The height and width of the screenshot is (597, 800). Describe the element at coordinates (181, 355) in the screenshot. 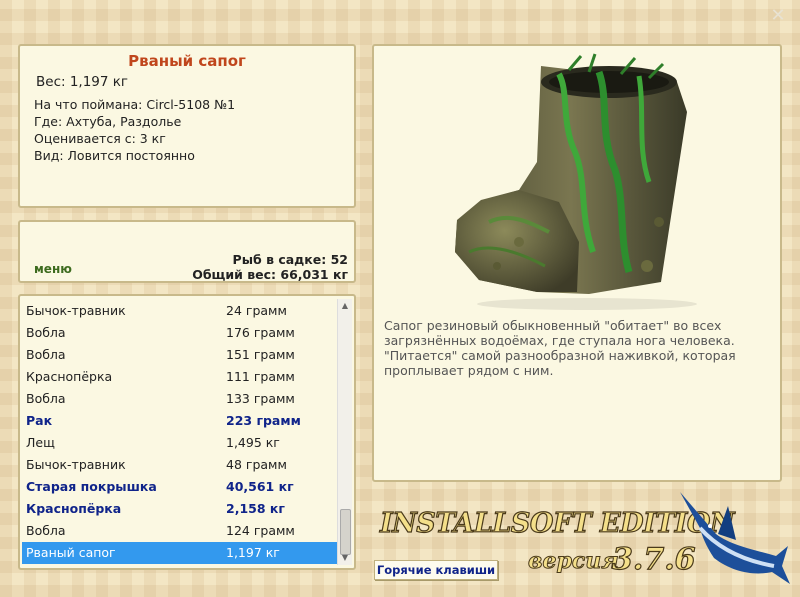

I see `list-item: Вобла 151 грамм` at that location.